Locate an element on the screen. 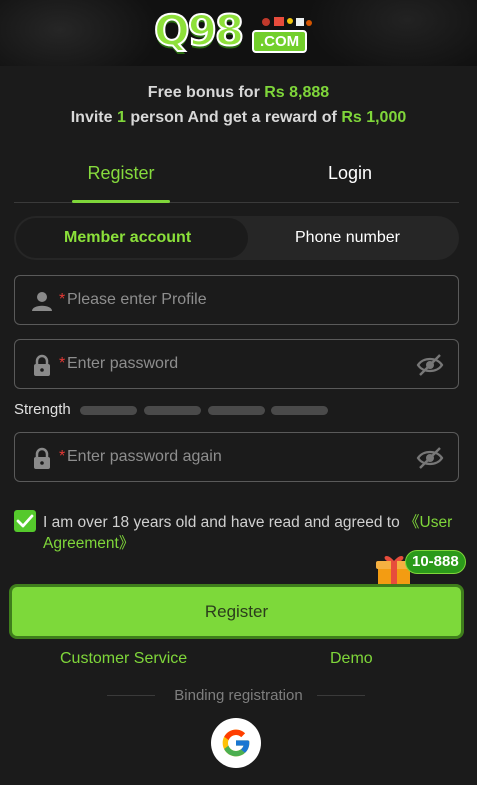  check-icon is located at coordinates (25, 521).